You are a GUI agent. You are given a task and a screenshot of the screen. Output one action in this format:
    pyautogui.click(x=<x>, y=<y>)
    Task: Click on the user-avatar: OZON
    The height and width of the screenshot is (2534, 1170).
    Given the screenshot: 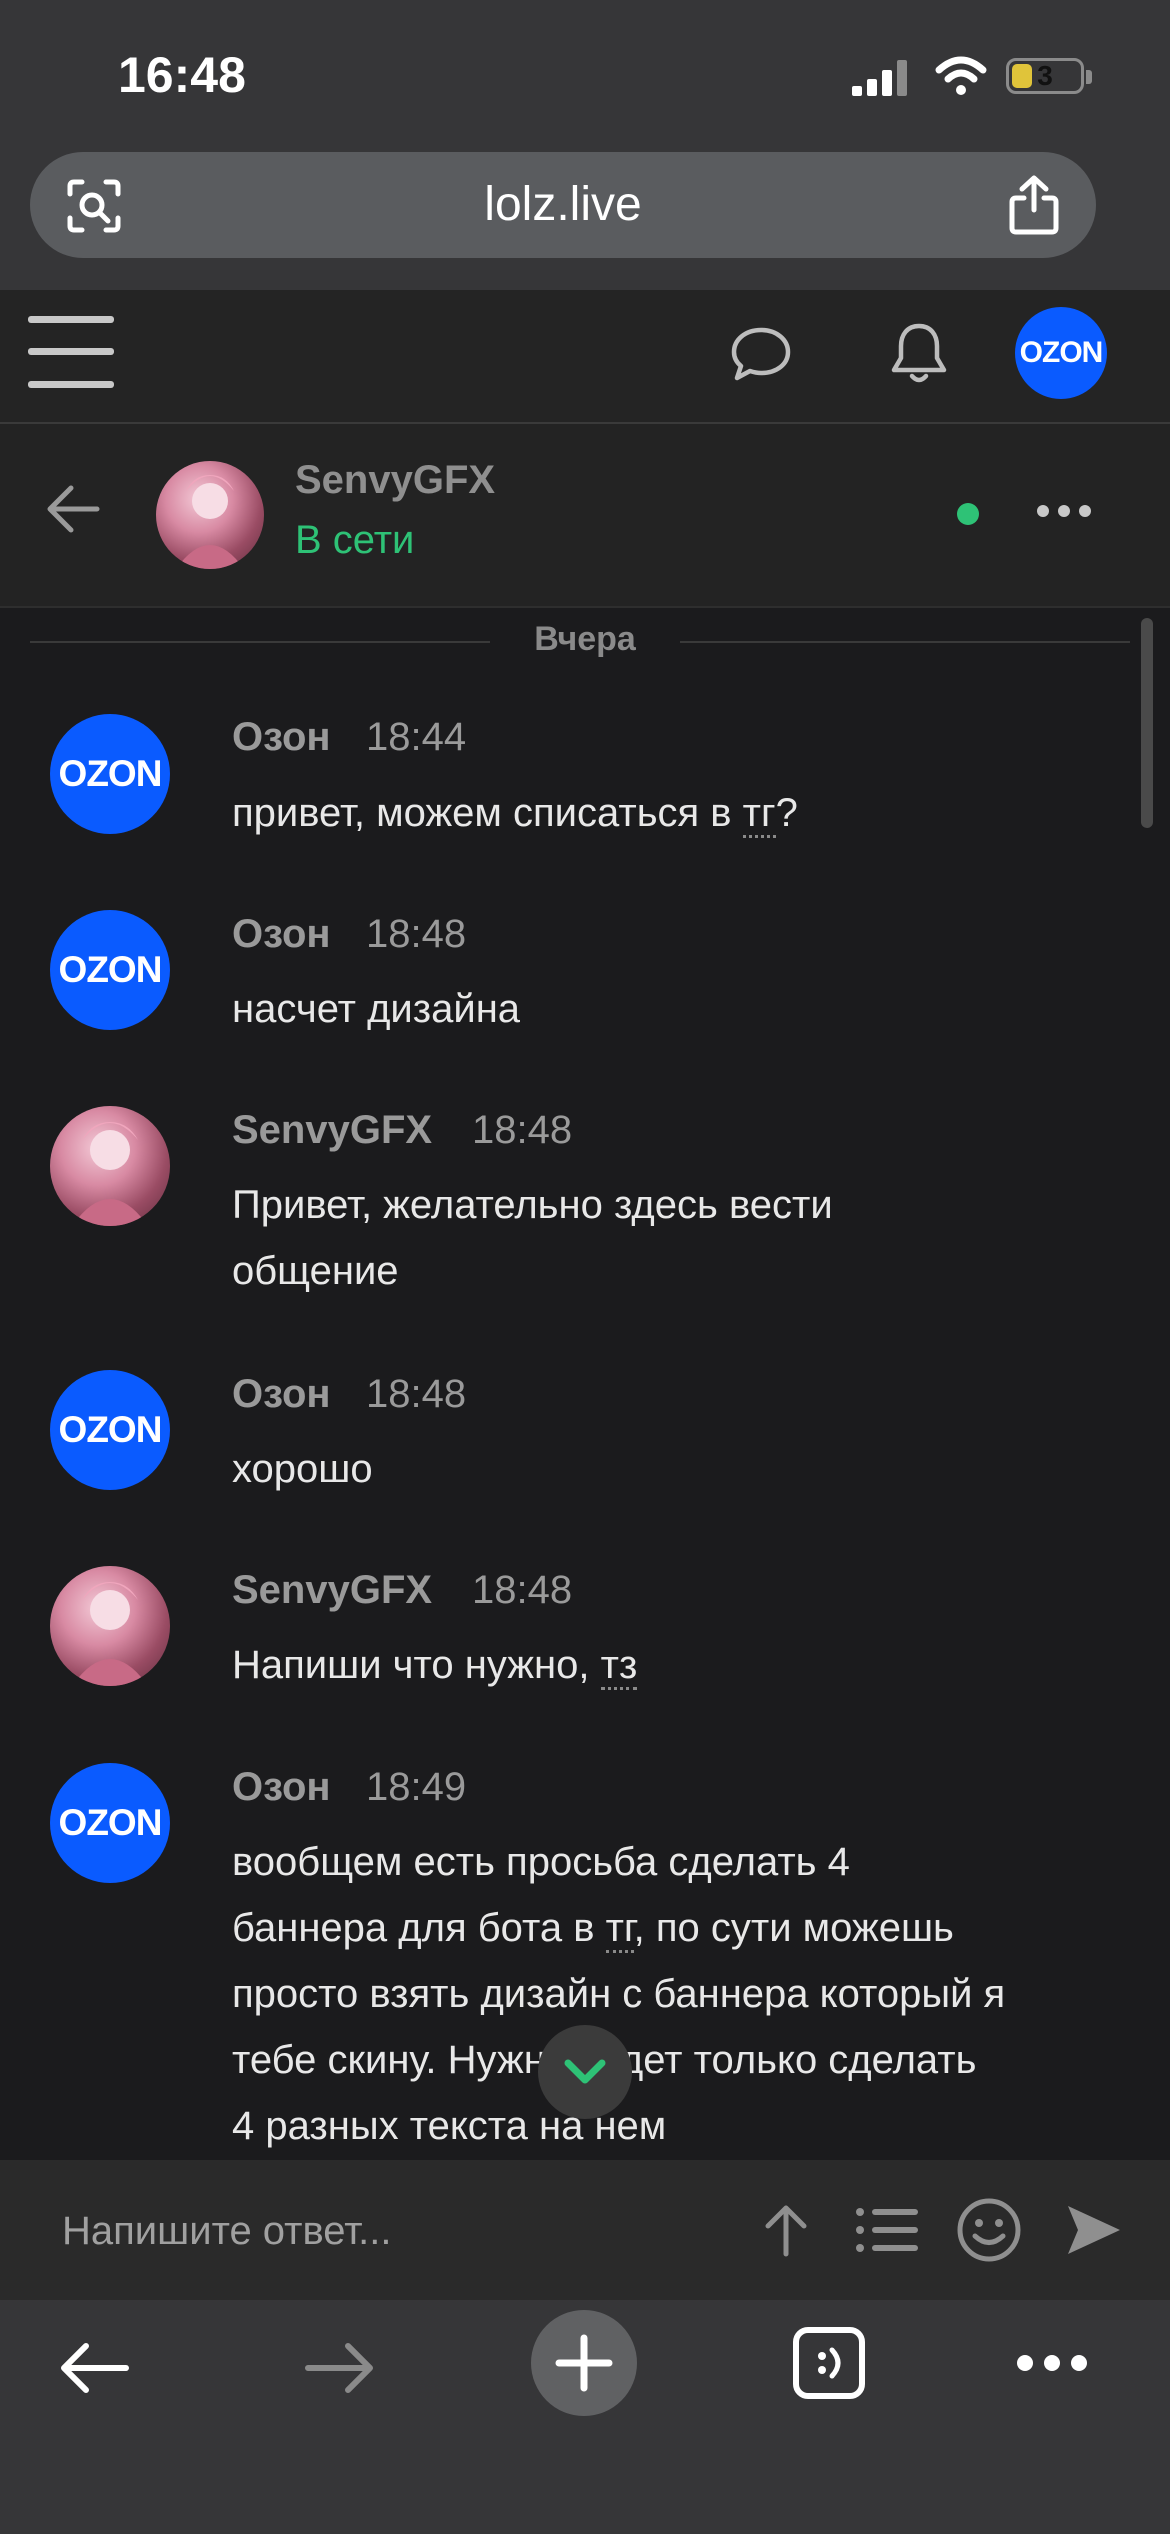 What is the action you would take?
    pyautogui.click(x=1061, y=353)
    